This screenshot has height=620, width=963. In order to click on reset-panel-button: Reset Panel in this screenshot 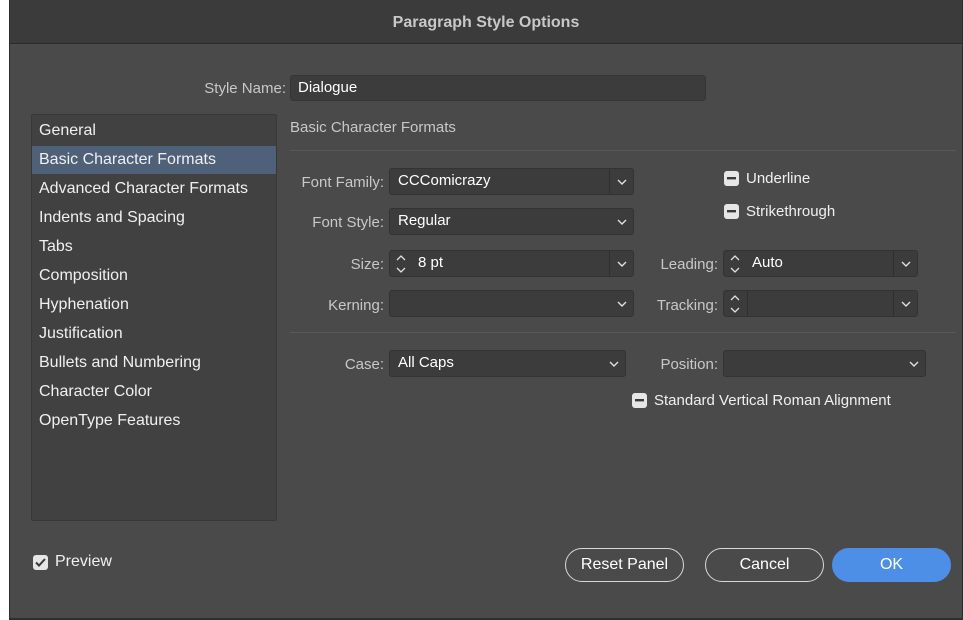, I will do `click(624, 565)`.